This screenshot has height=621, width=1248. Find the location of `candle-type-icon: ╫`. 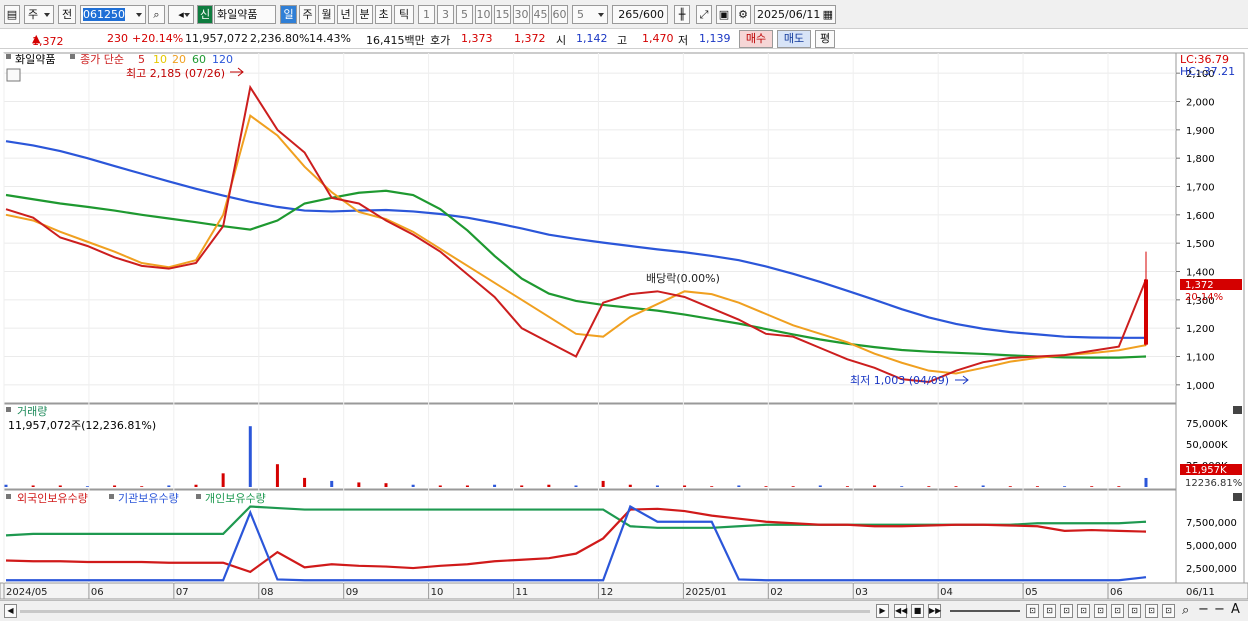

candle-type-icon: ╫ is located at coordinates (682, 14).